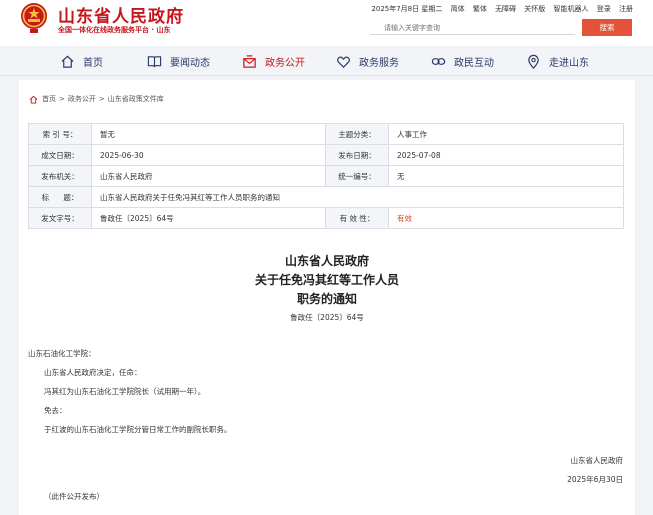  Describe the element at coordinates (357, 197) in the screenshot. I see `meta-value: 山东省人民政府关于任免冯其红等工作人员职务的通知` at that location.